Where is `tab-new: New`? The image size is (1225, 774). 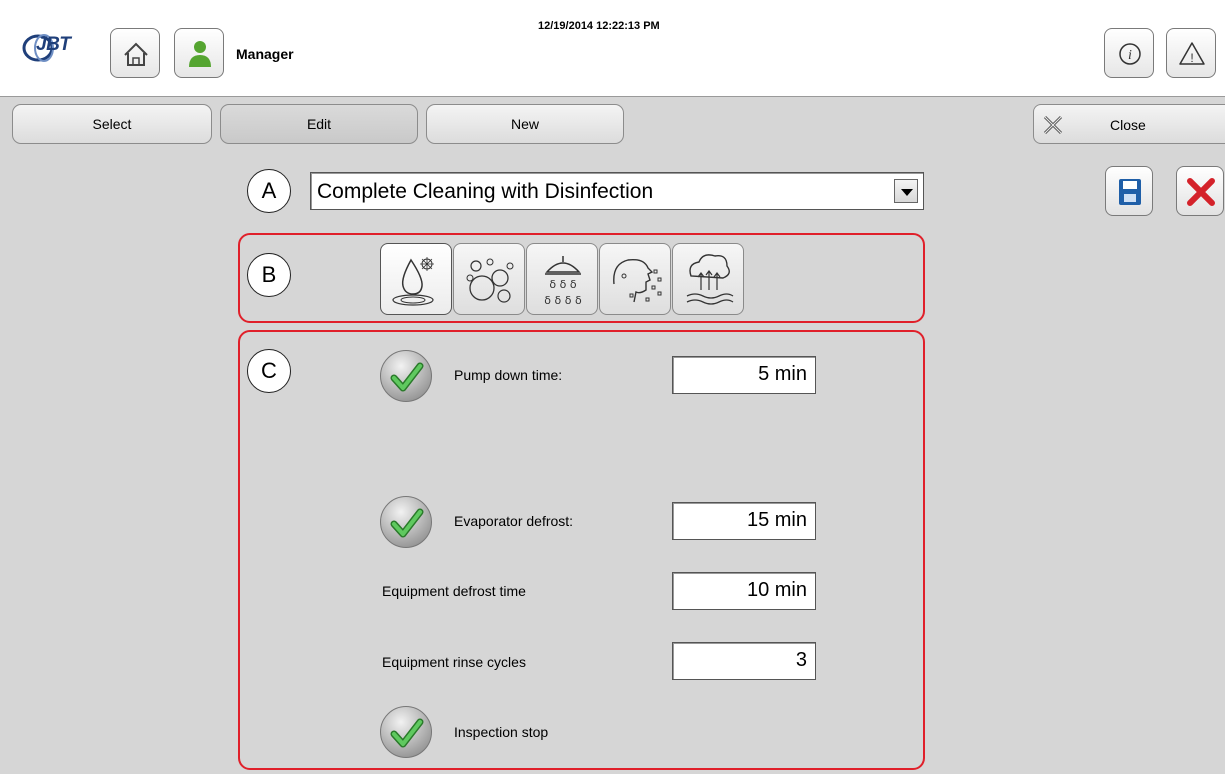 tab-new: New is located at coordinates (525, 124).